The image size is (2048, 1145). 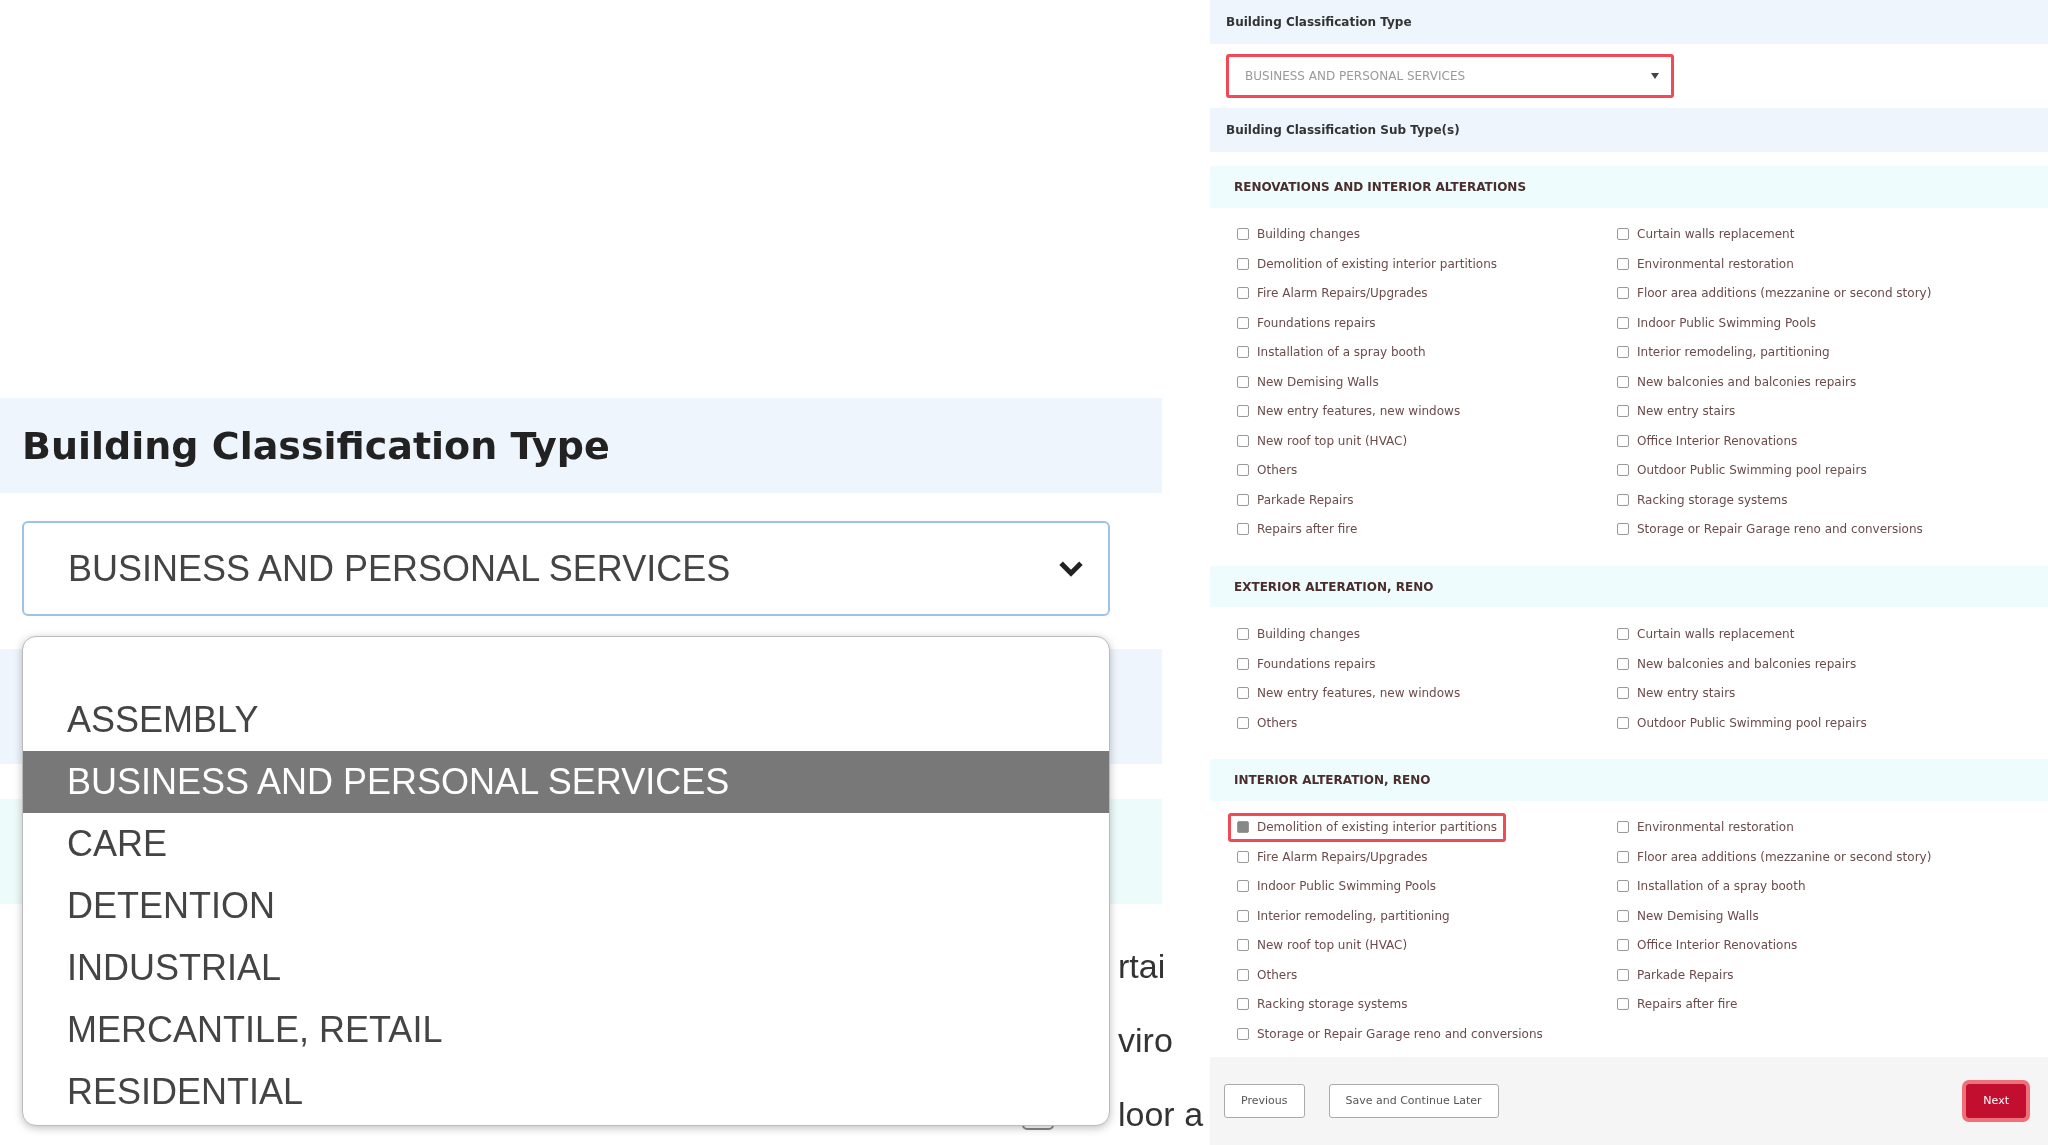 I want to click on dropdown-option: BUSINESS AND PERSONAL SERVICES, so click(x=566, y=782).